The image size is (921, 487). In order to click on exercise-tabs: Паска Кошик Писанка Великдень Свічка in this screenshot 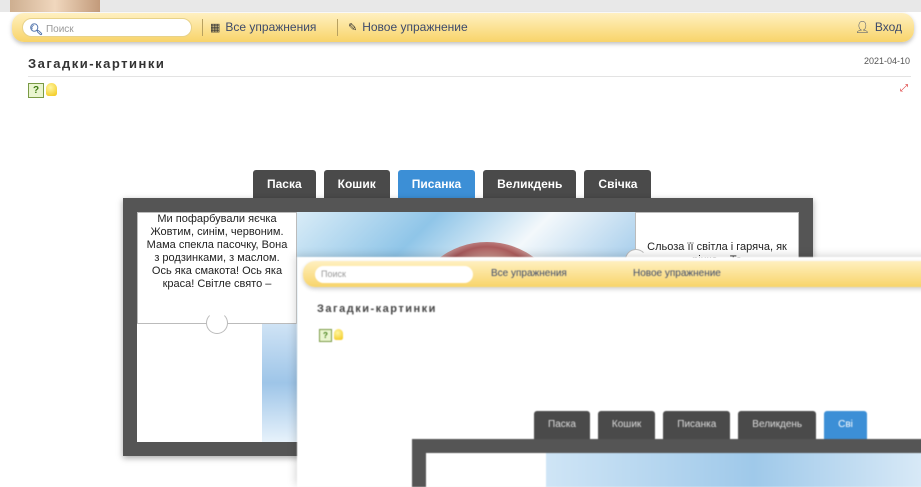, I will do `click(452, 184)`.